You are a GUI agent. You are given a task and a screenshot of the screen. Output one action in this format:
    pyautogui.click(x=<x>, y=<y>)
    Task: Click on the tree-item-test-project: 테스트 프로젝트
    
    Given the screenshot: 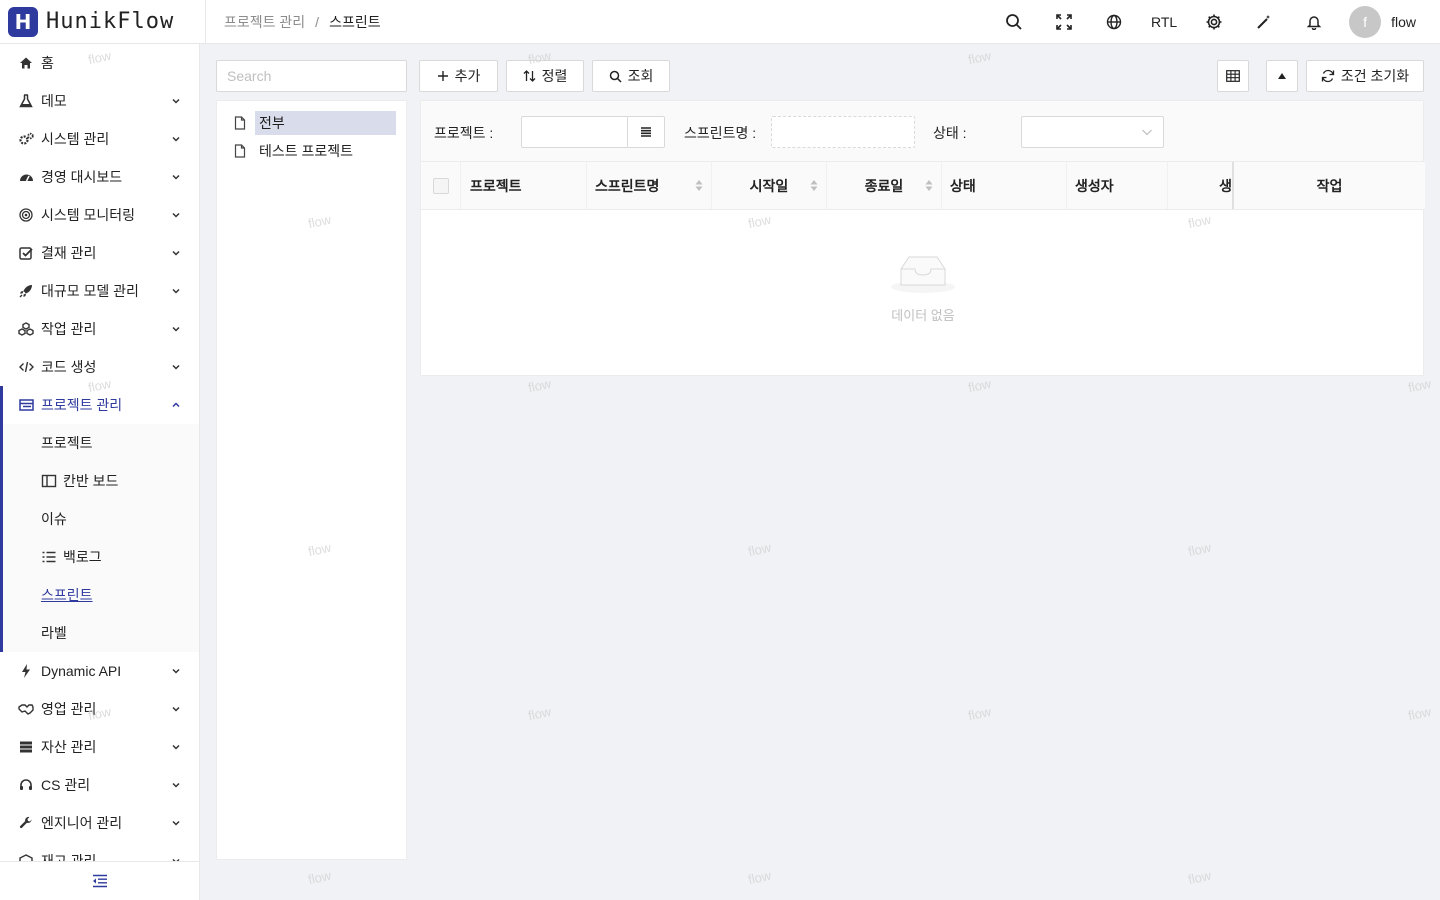 What is the action you would take?
    pyautogui.click(x=311, y=151)
    